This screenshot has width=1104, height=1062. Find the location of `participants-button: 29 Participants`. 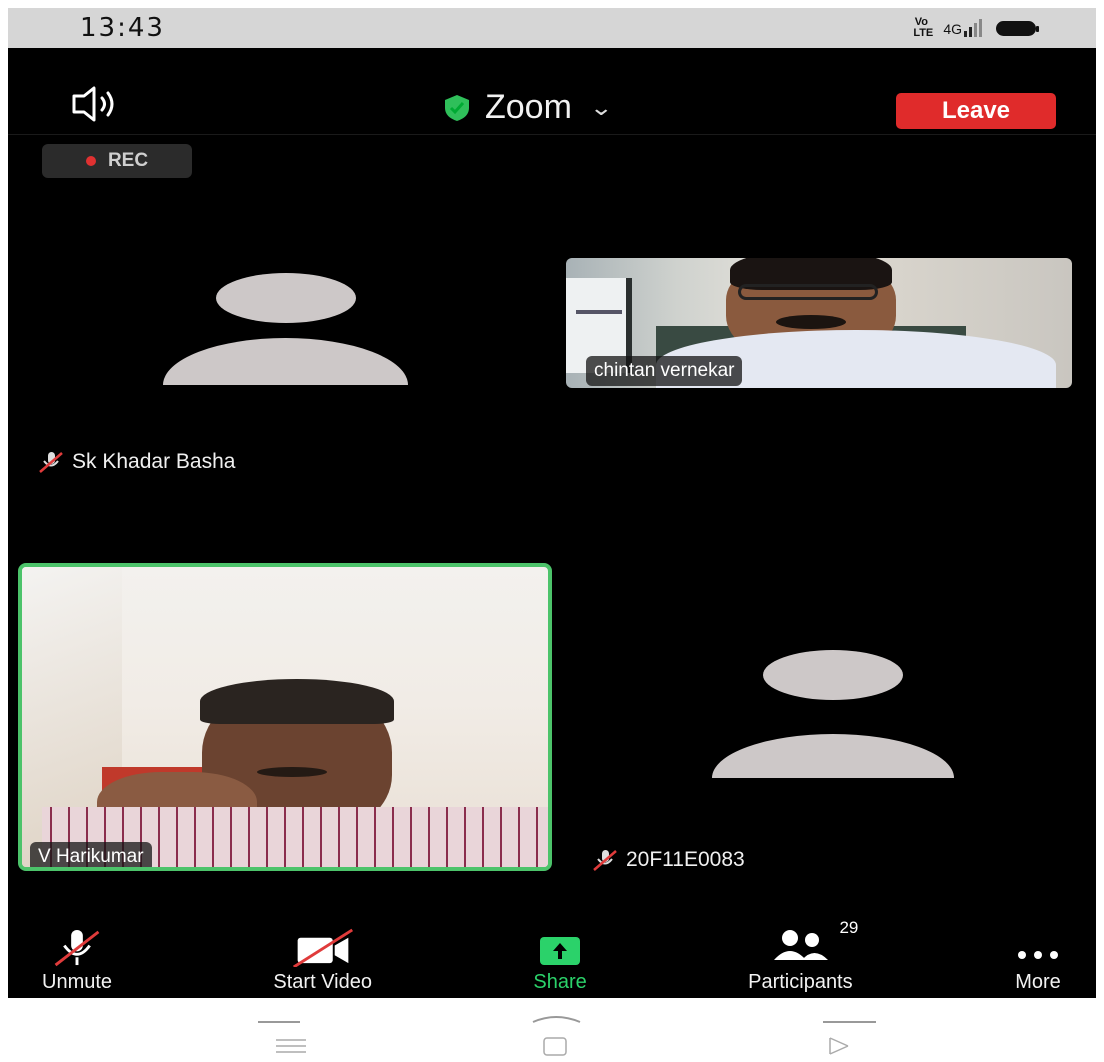

participants-button: 29 Participants is located at coordinates (803, 958).